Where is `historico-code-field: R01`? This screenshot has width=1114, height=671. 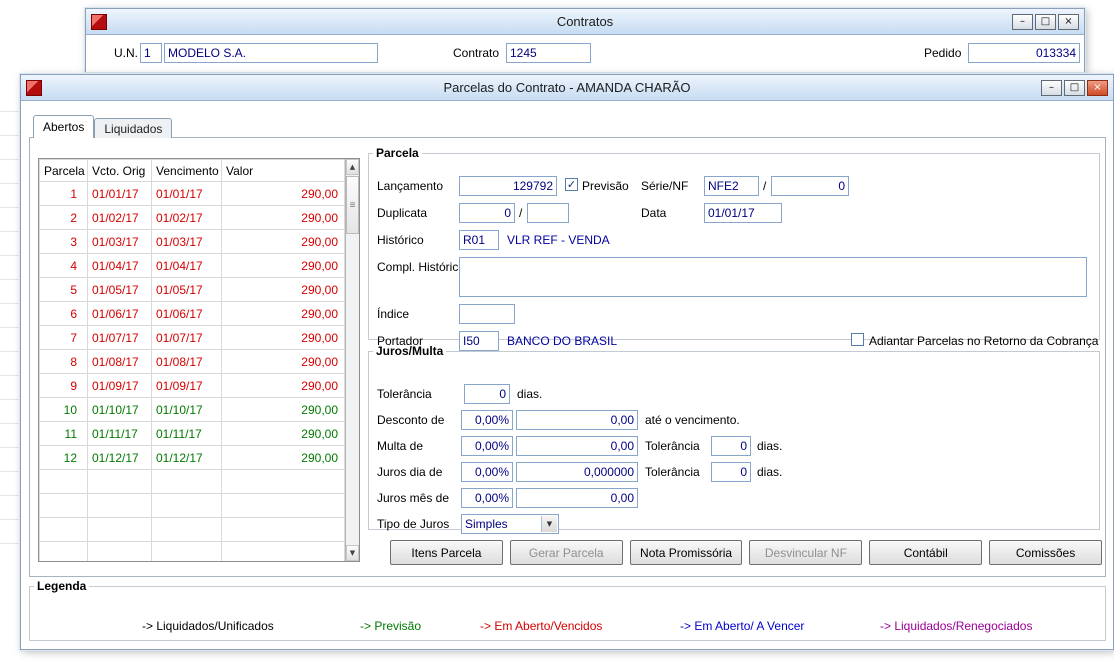
historico-code-field: R01 is located at coordinates (479, 240).